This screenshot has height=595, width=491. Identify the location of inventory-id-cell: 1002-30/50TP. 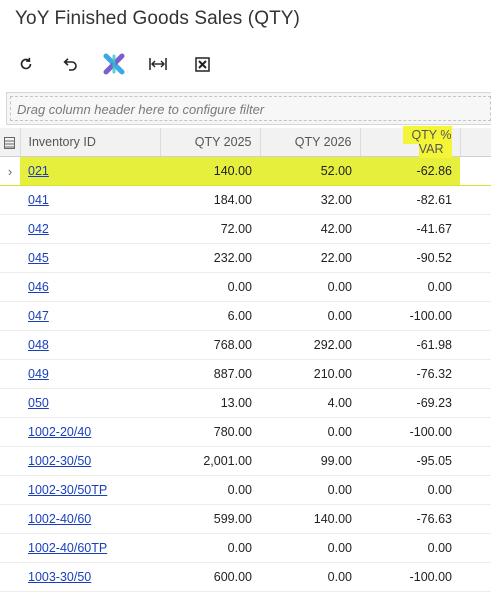
(90, 490).